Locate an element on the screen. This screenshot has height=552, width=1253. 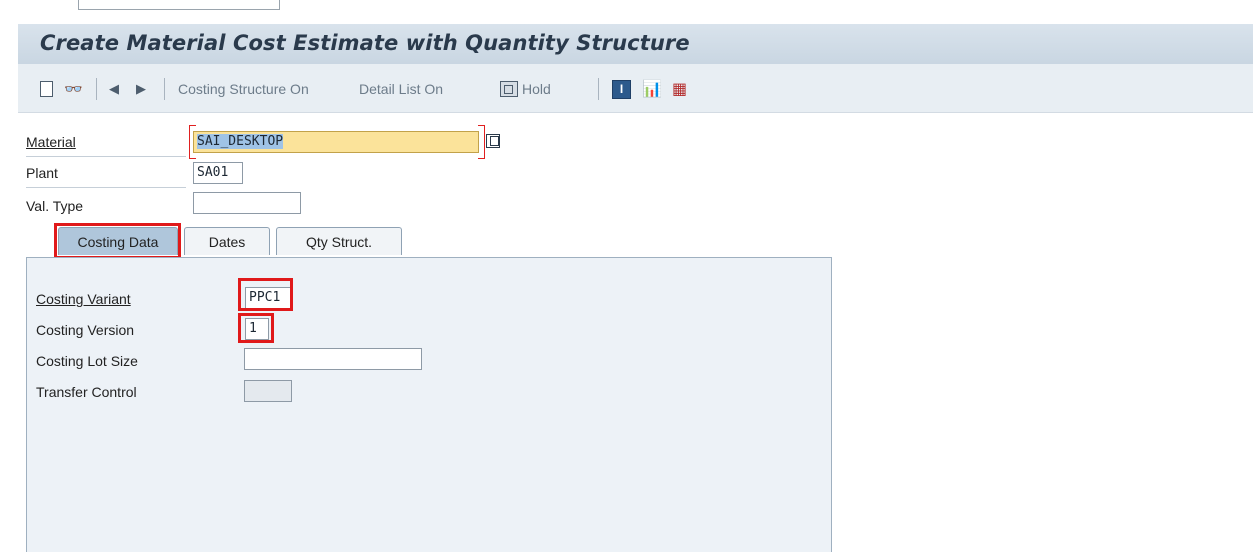
hold-button: Hold is located at coordinates (525, 89).